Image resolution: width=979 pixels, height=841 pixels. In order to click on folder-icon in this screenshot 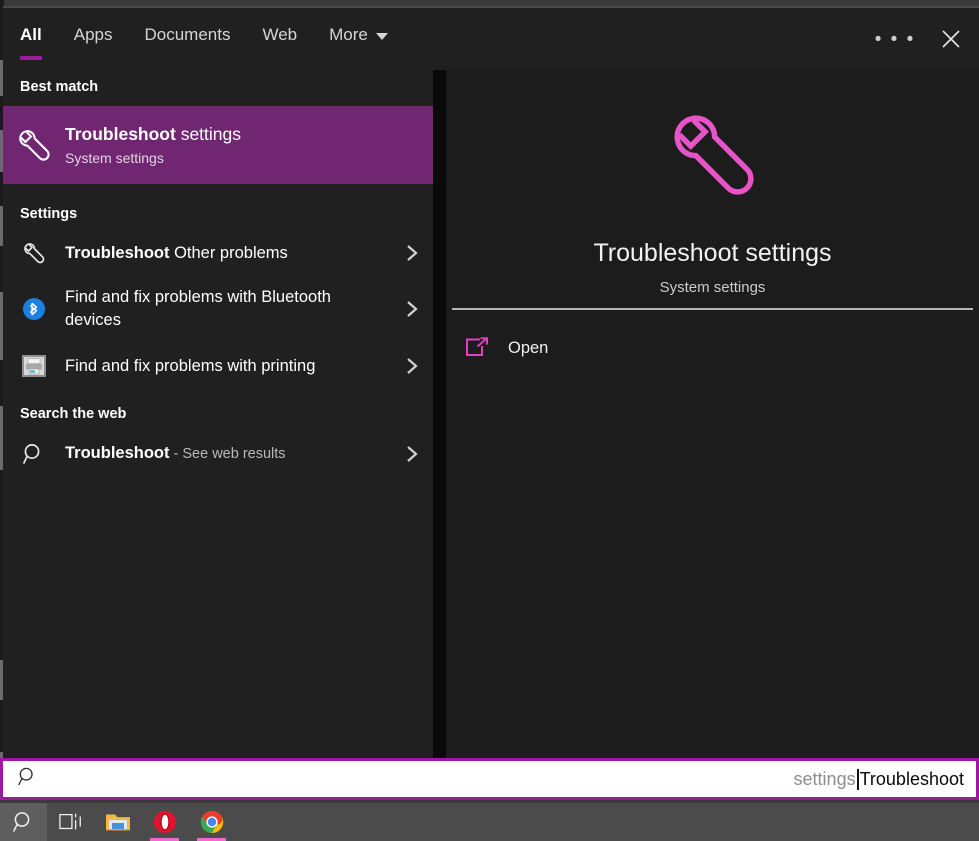, I will do `click(117, 822)`.